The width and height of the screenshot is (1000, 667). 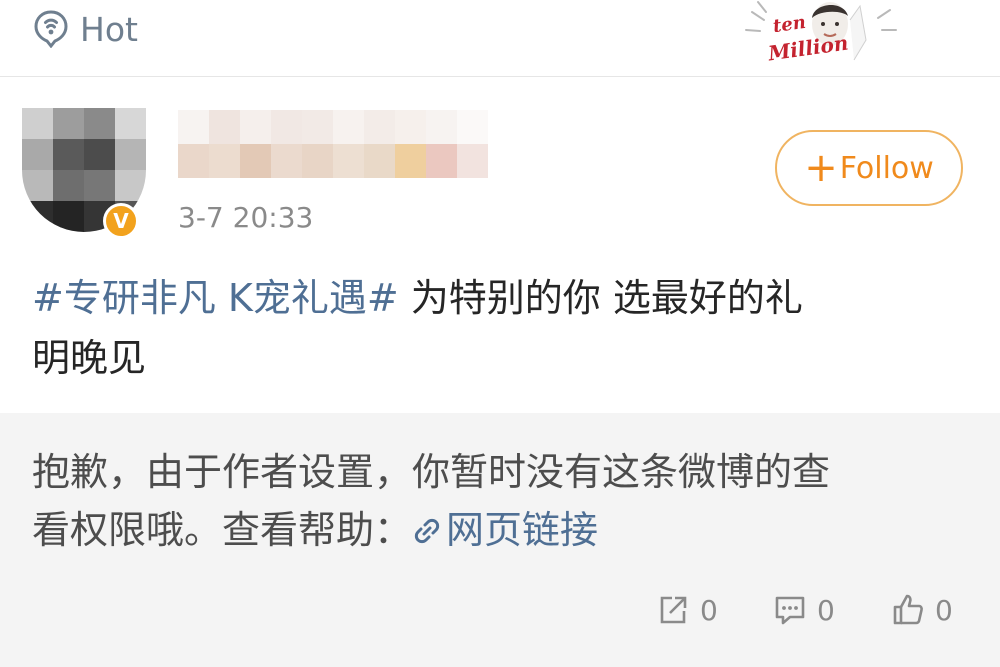 What do you see at coordinates (500, 38) in the screenshot?
I see `top-header: Hot ten Million` at bounding box center [500, 38].